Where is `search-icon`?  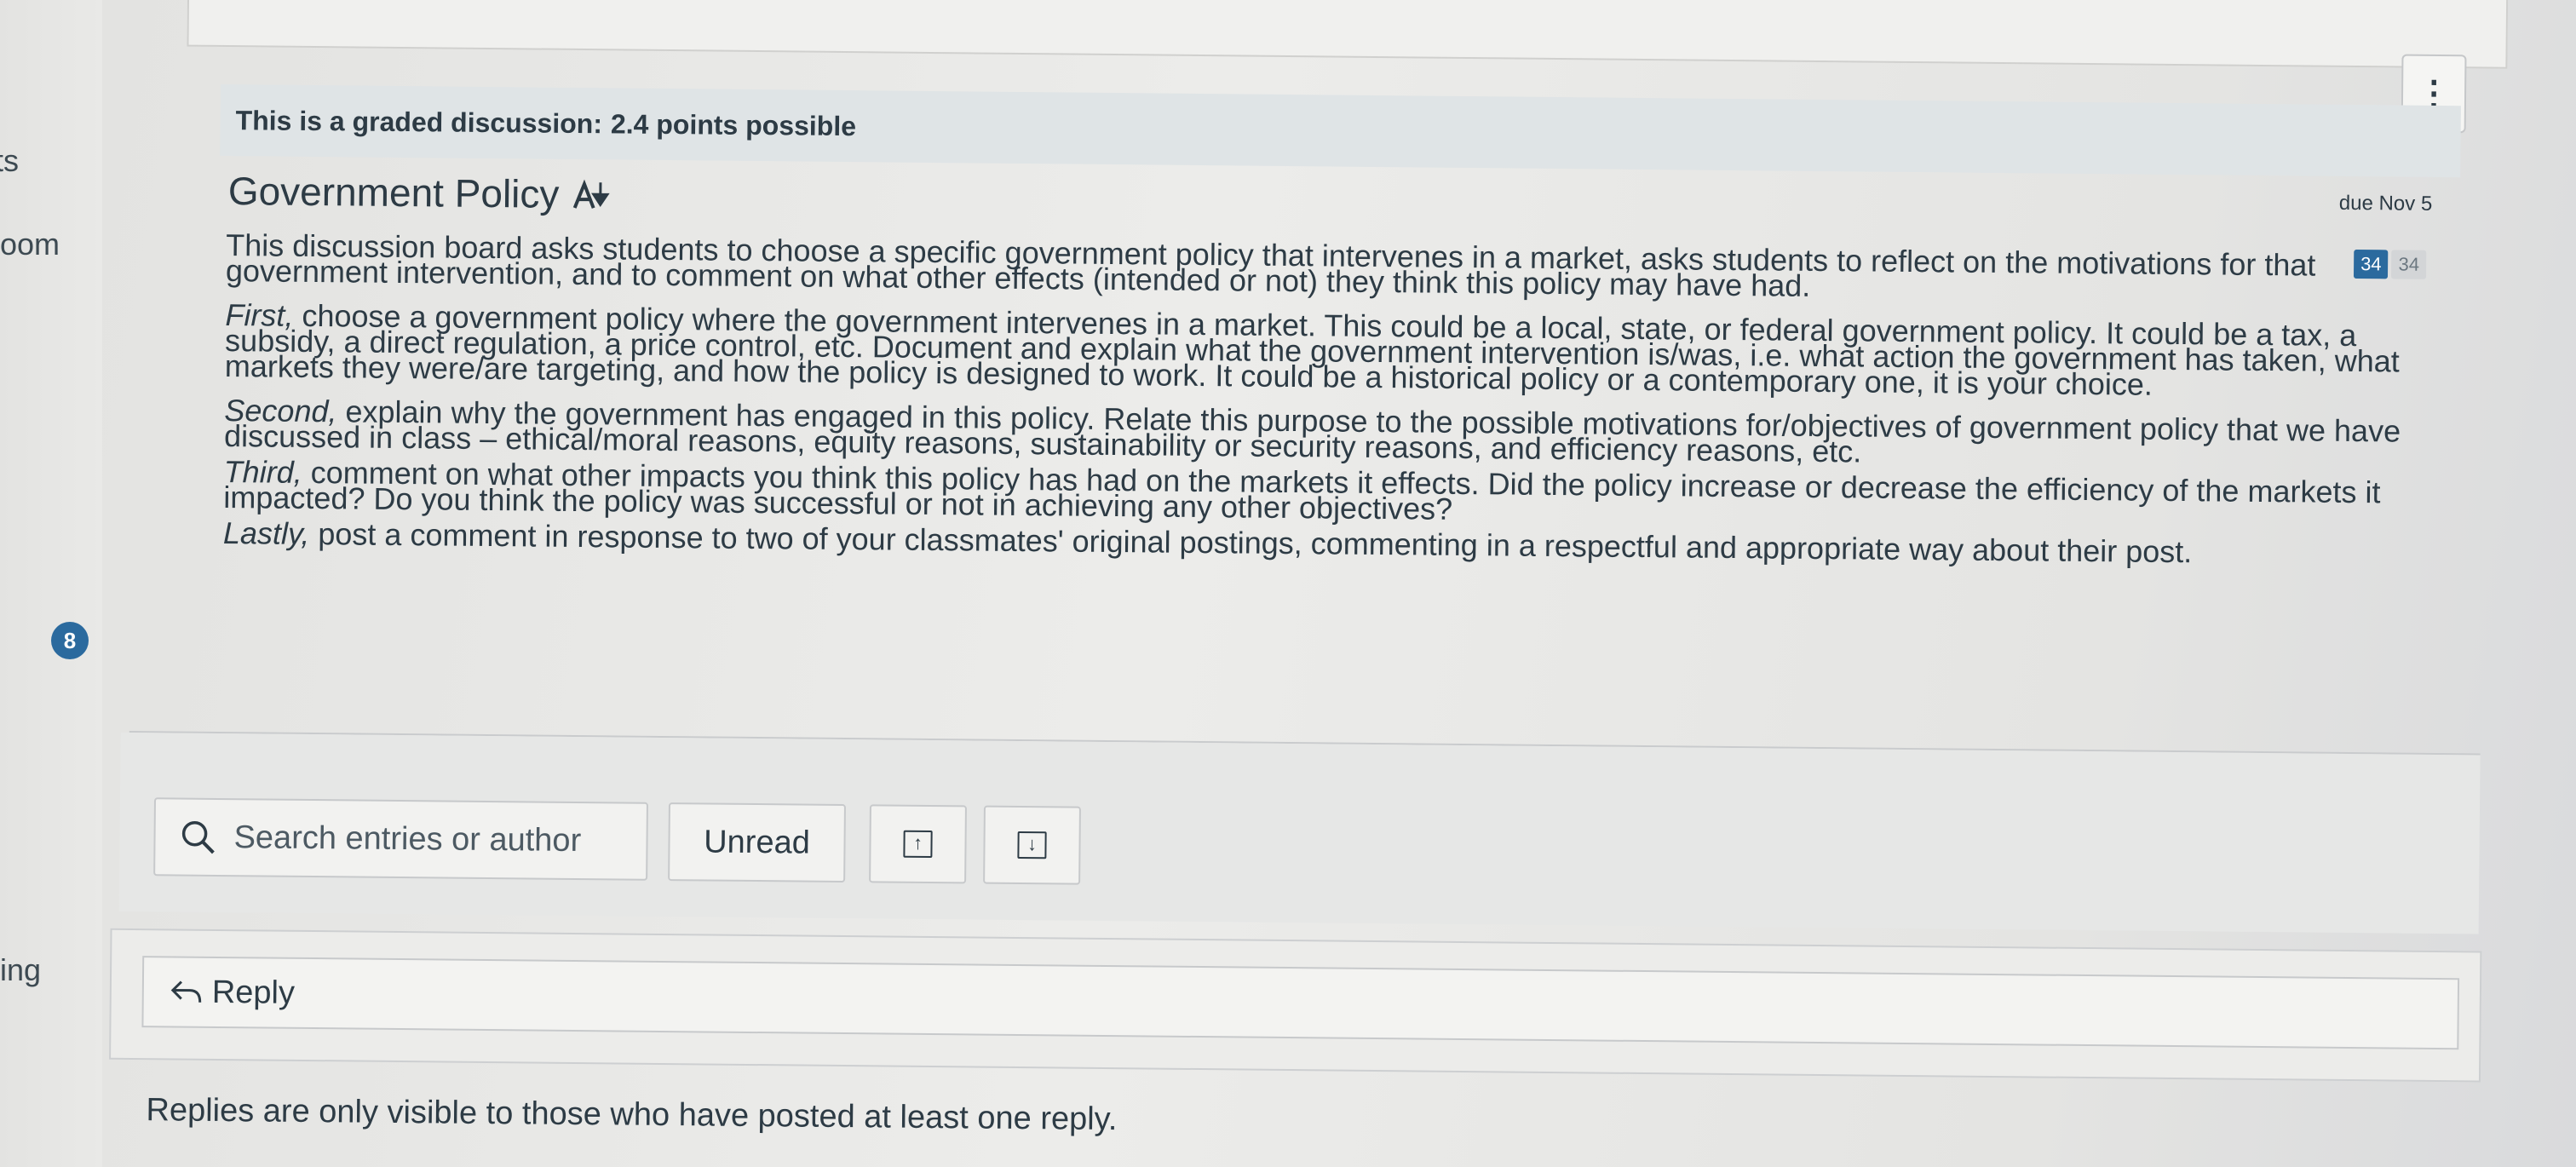 search-icon is located at coordinates (198, 837).